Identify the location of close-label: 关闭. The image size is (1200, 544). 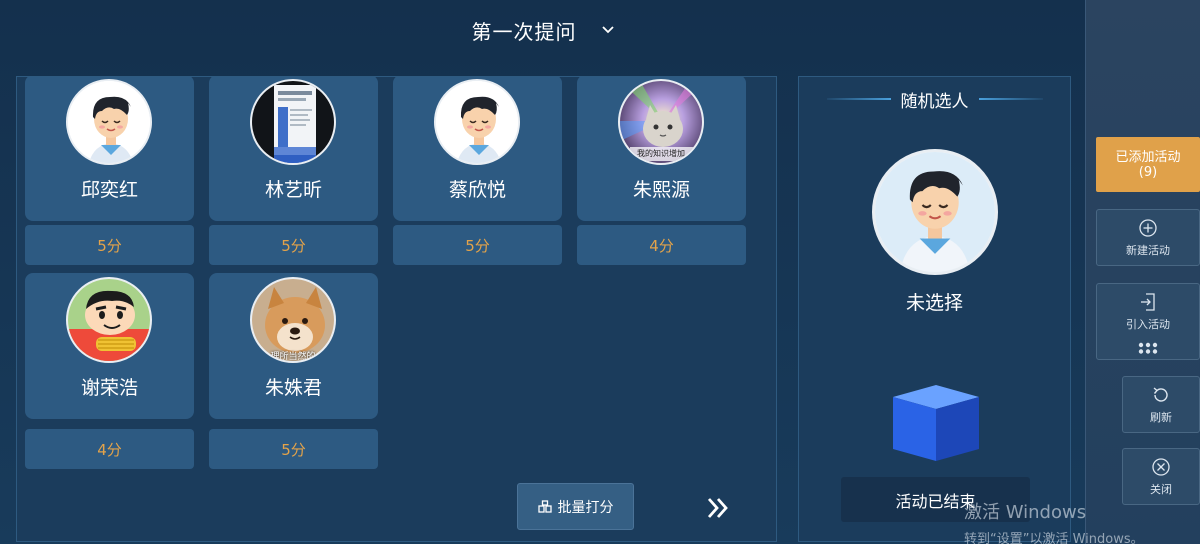
(1161, 489).